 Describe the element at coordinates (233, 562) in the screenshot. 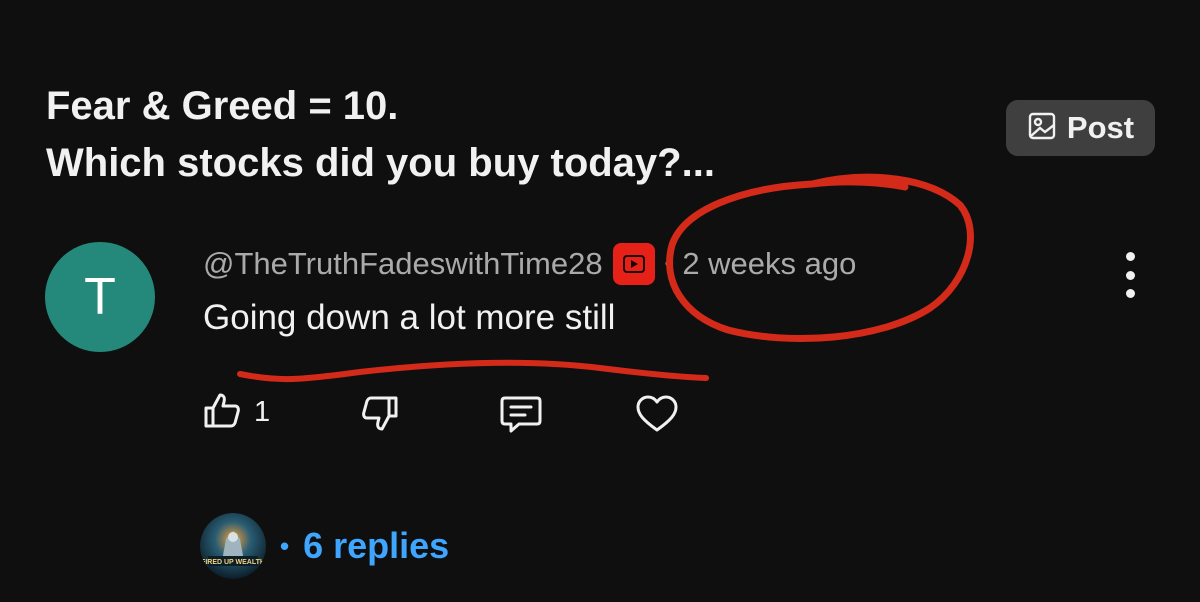

I see `svg-text: FIRED UP WEALTH` at that location.